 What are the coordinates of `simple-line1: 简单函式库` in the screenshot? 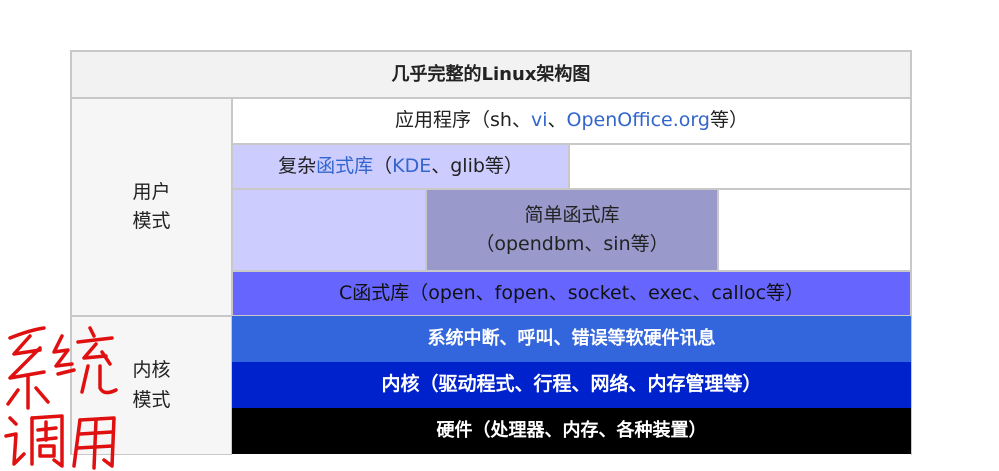 It's located at (572, 214).